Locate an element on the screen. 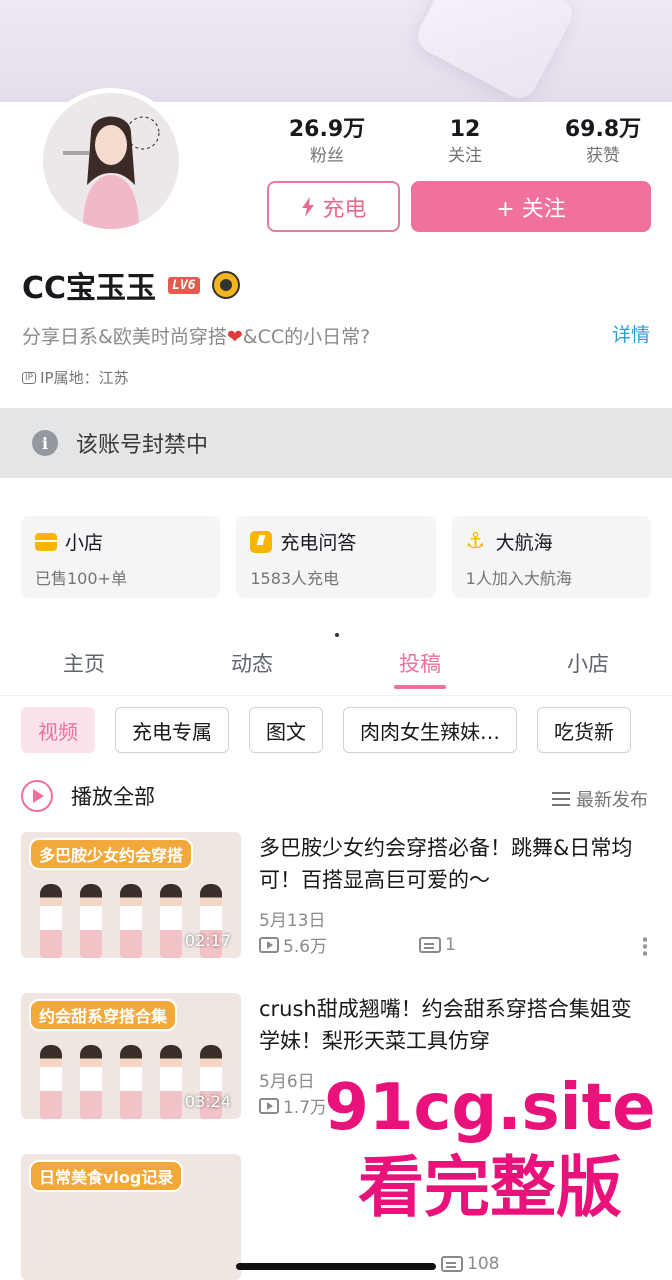 This screenshot has width=672, height=1280. follow-button-label: + 关注 is located at coordinates (531, 209).